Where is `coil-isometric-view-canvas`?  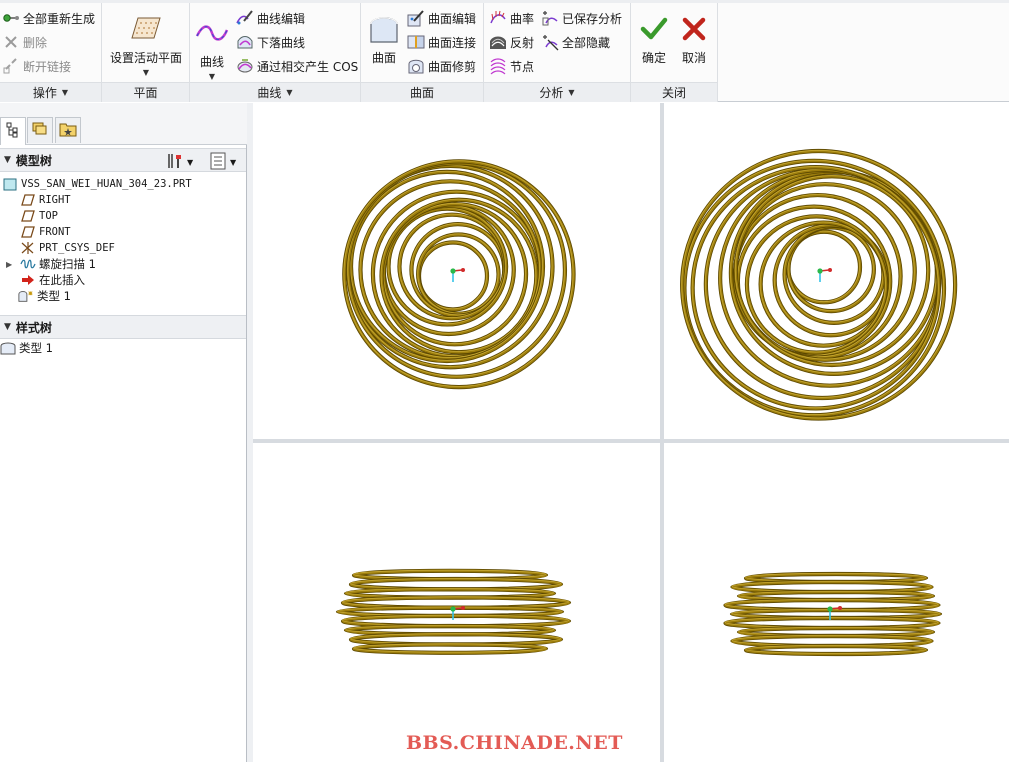
coil-isometric-view-canvas is located at coordinates (819, 284).